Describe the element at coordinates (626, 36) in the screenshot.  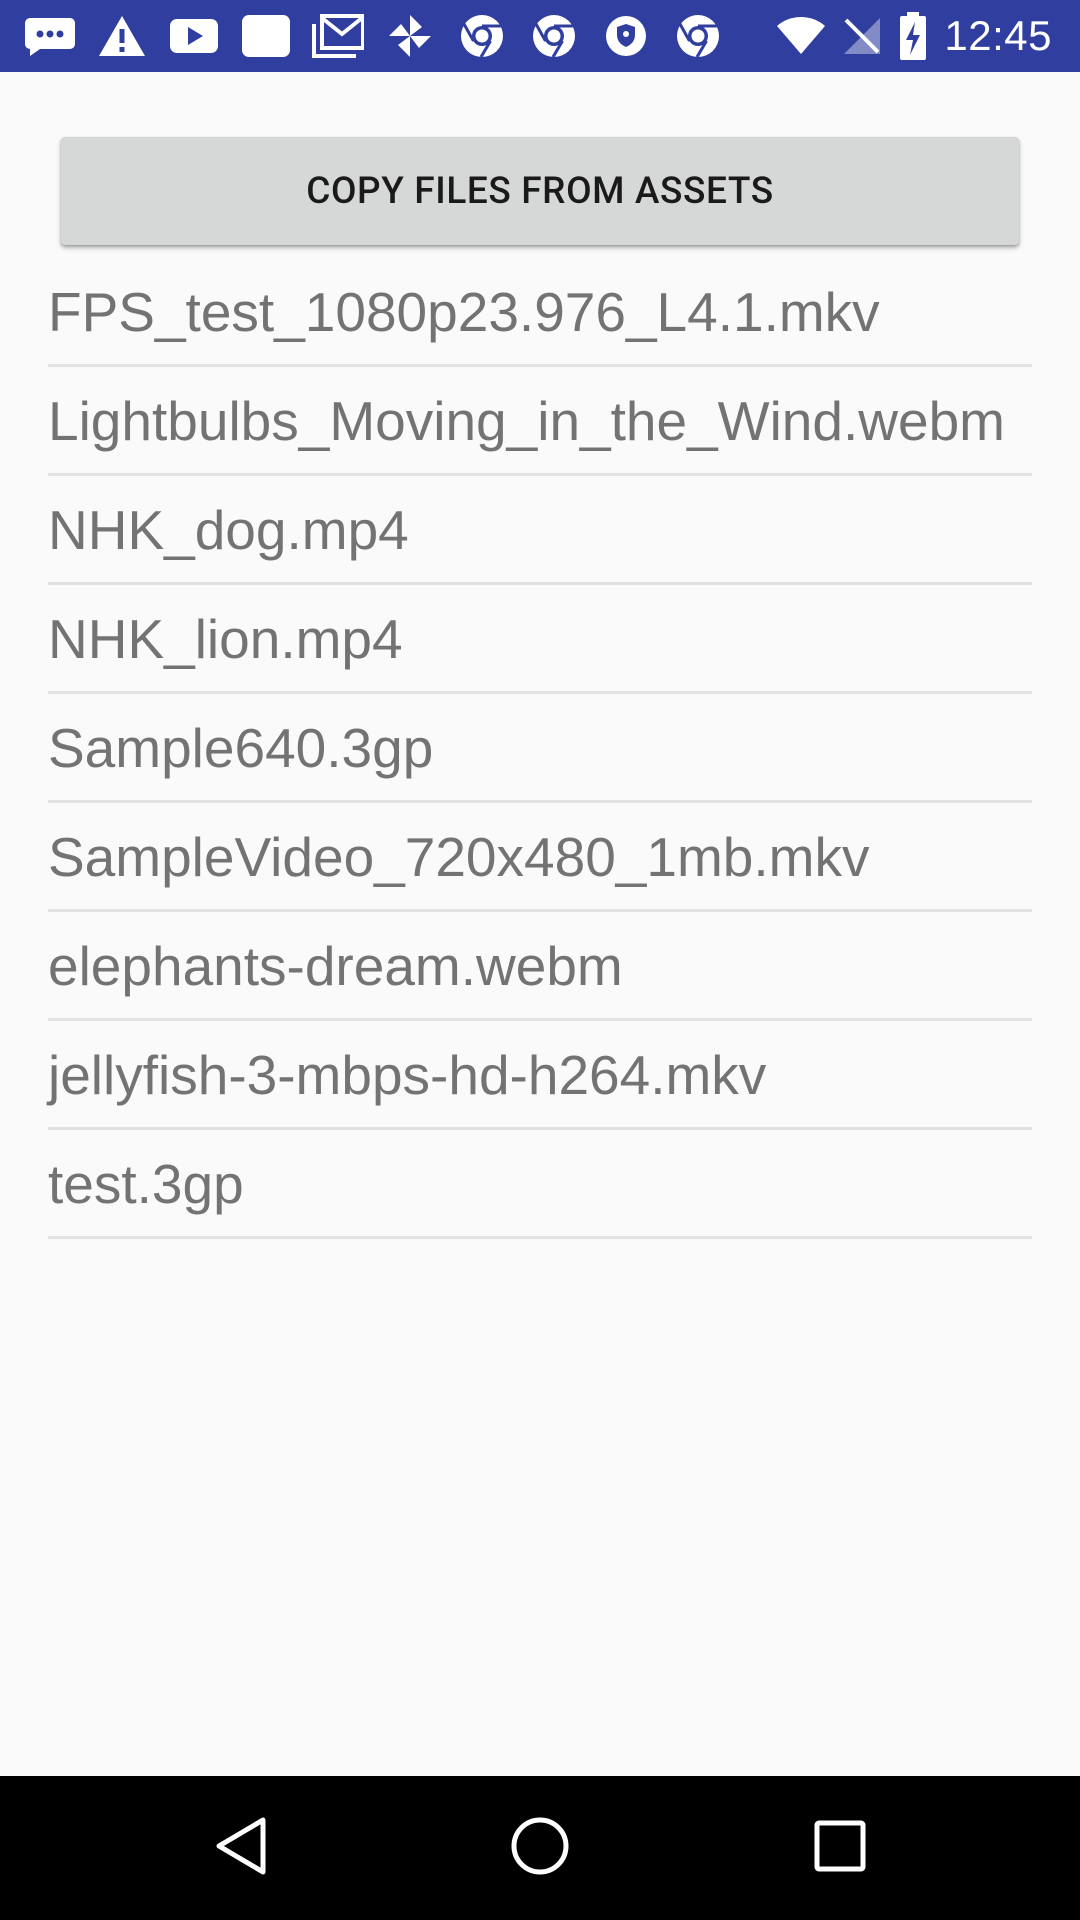
I see `shield-icon` at that location.